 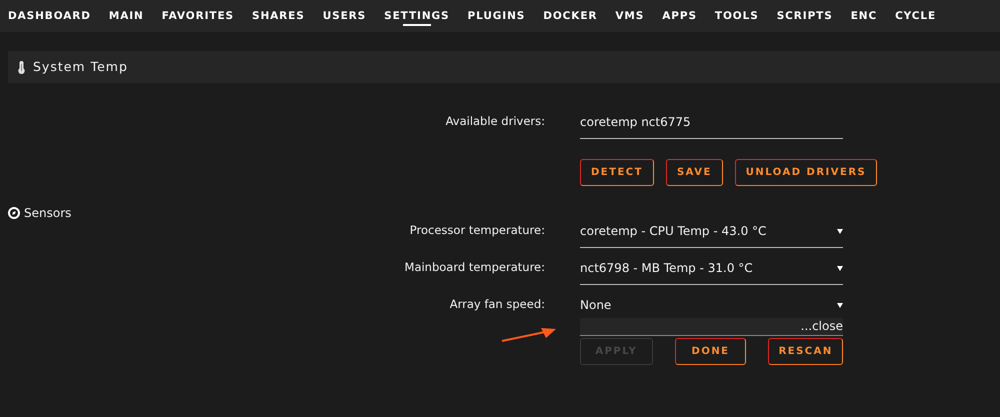 I want to click on section-heading: Sensors, so click(x=48, y=213).